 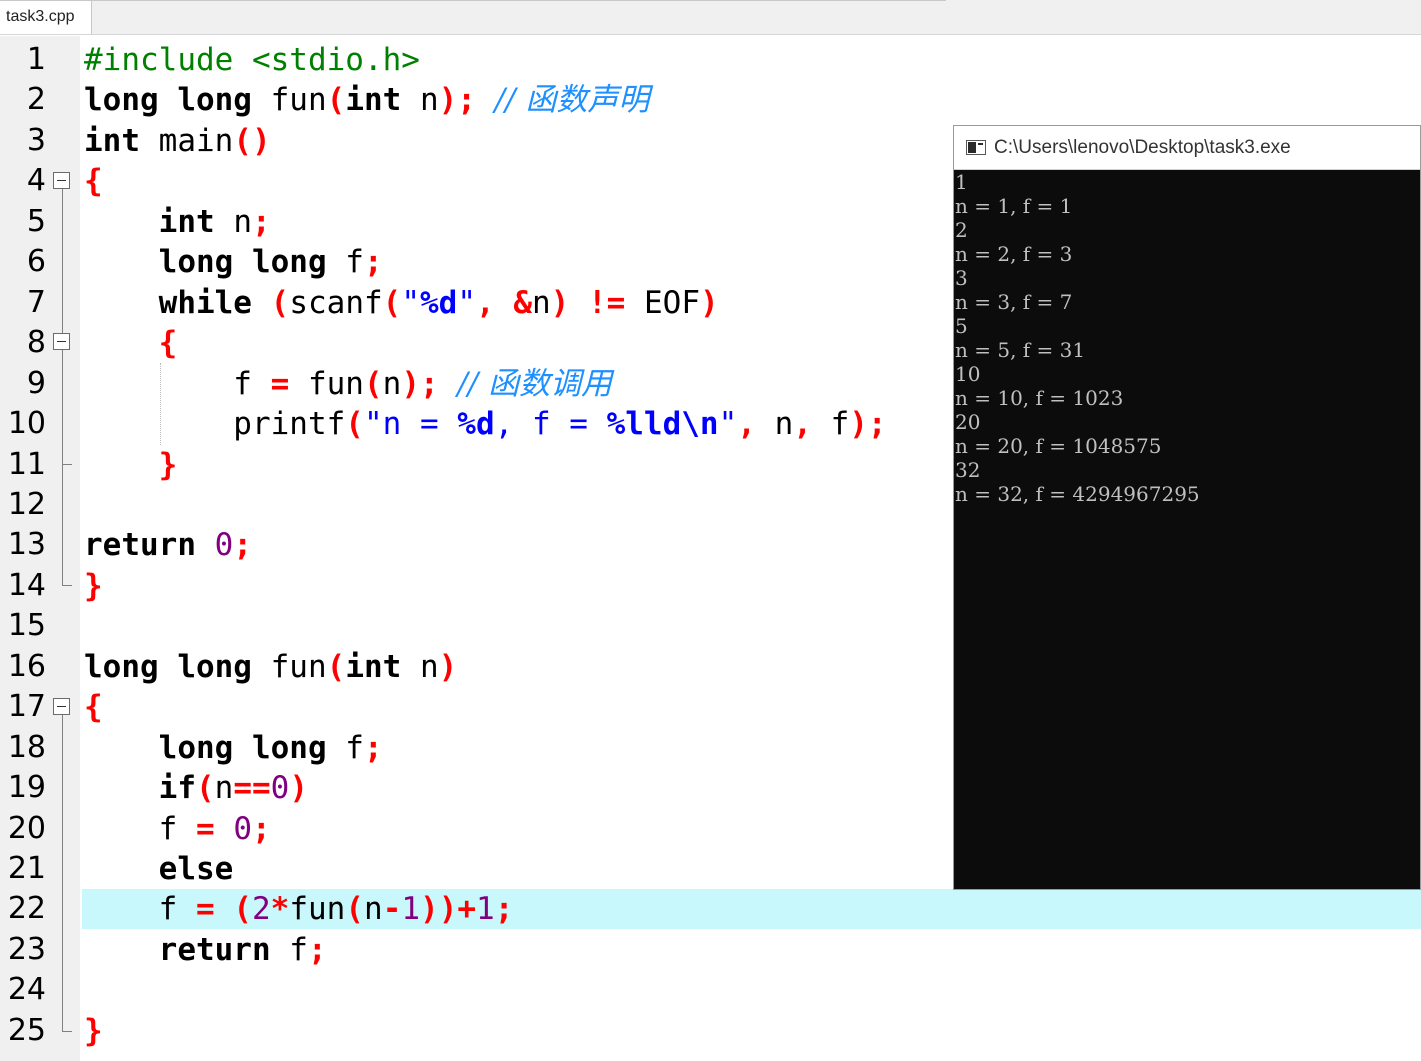 I want to click on code-text: {, so click(x=131, y=343).